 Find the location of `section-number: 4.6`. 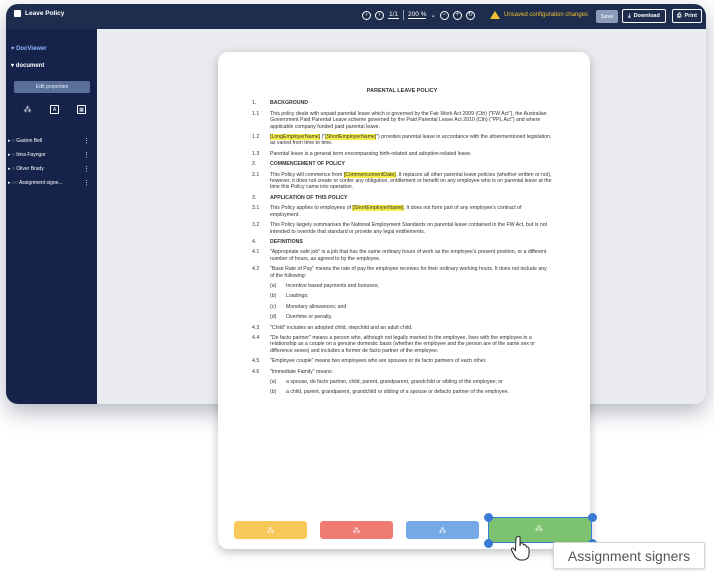

section-number: 4.6 is located at coordinates (256, 371).